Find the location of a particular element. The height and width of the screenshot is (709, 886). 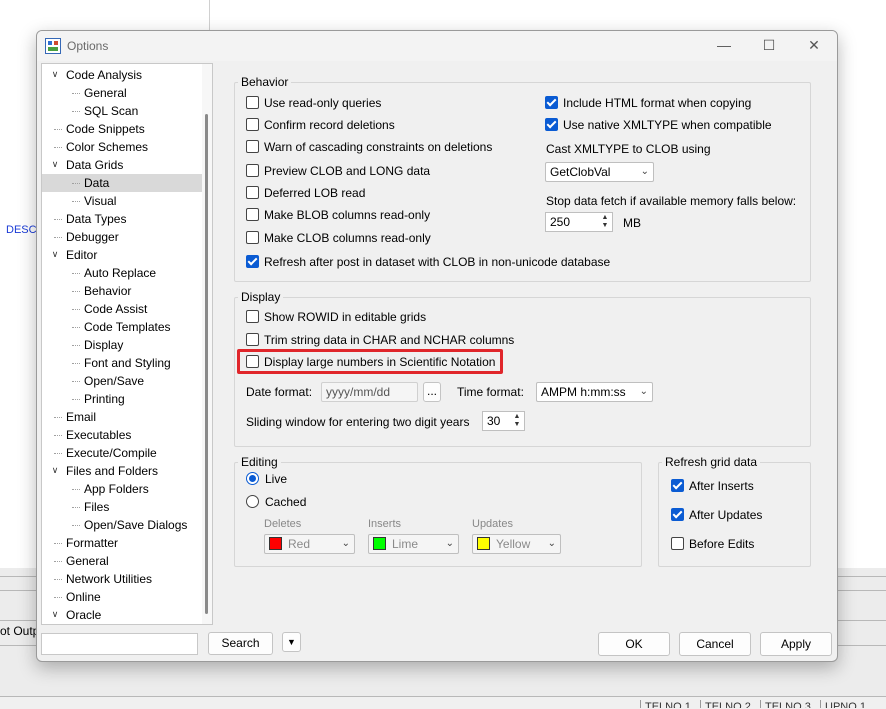

clob-readonly-checkbox: Make CLOB columns read-only is located at coordinates (338, 238).